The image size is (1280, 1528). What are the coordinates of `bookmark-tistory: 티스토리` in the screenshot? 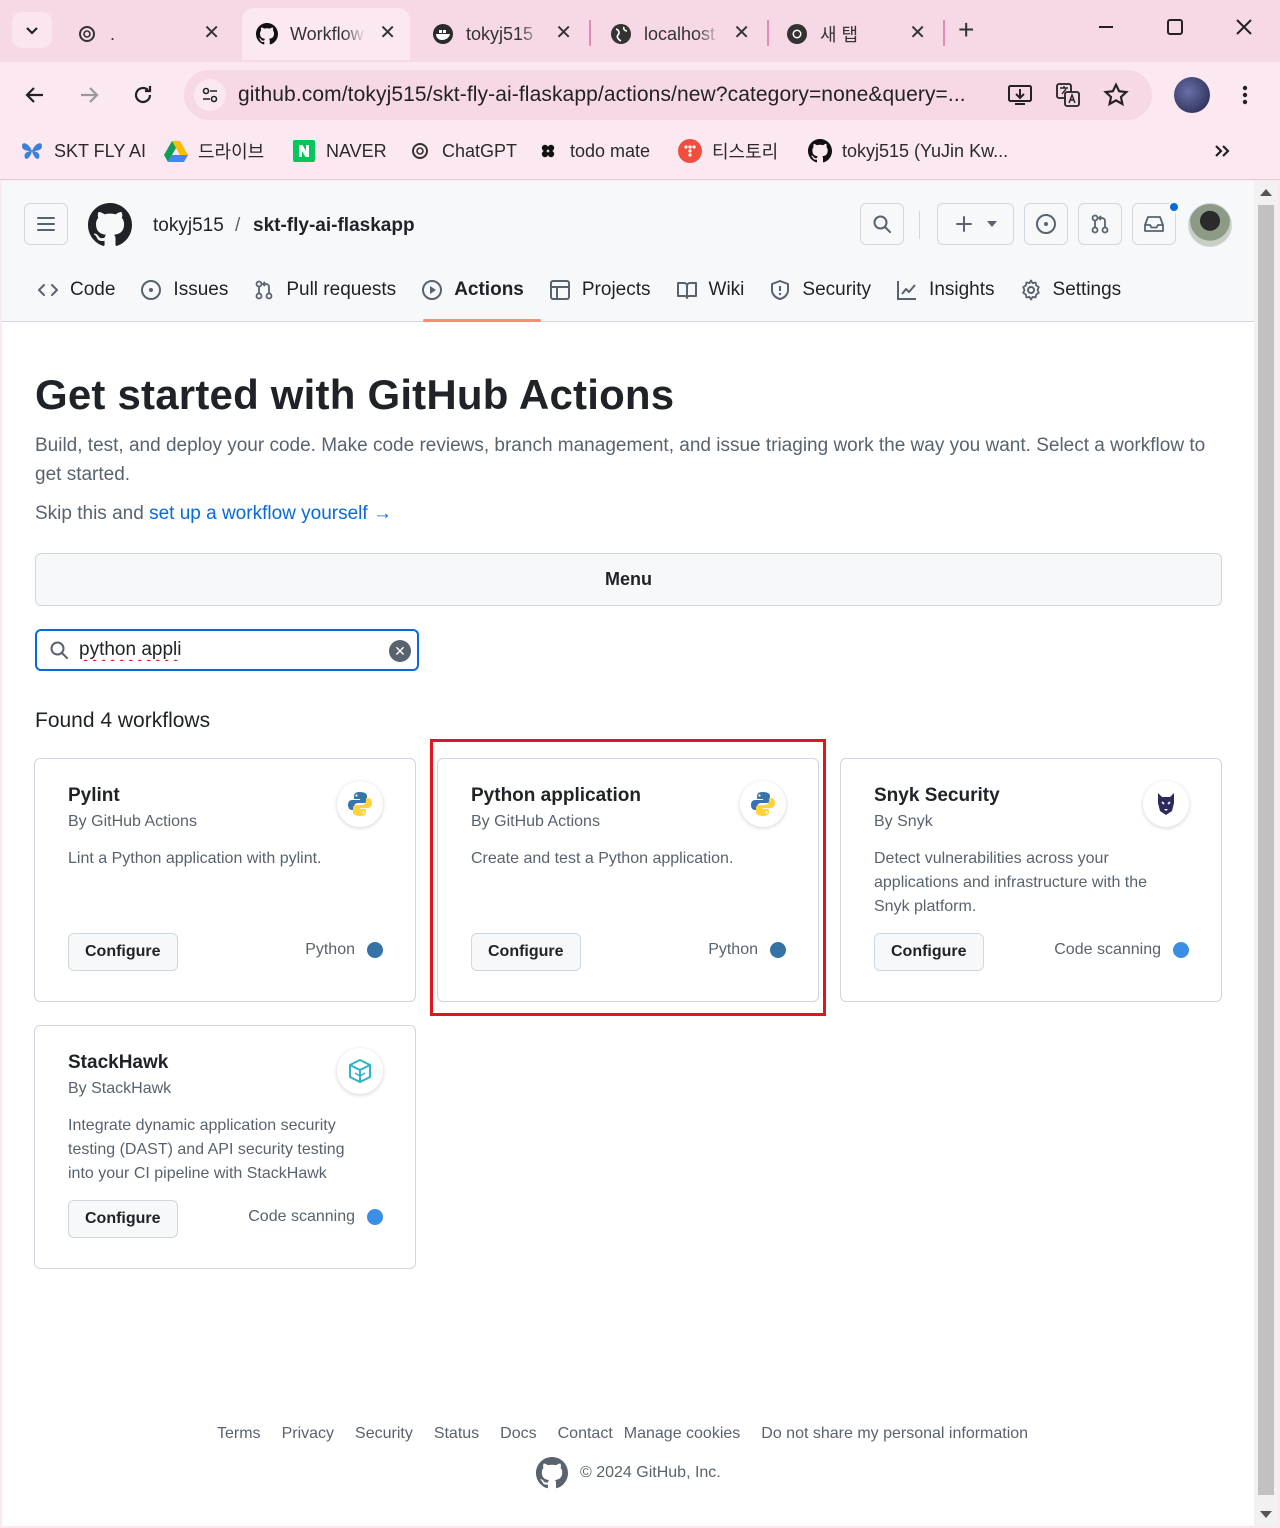 It's located at (728, 151).